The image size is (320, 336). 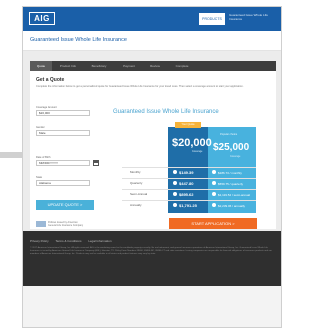 I want to click on aig-logo: AIG, so click(x=42, y=18).